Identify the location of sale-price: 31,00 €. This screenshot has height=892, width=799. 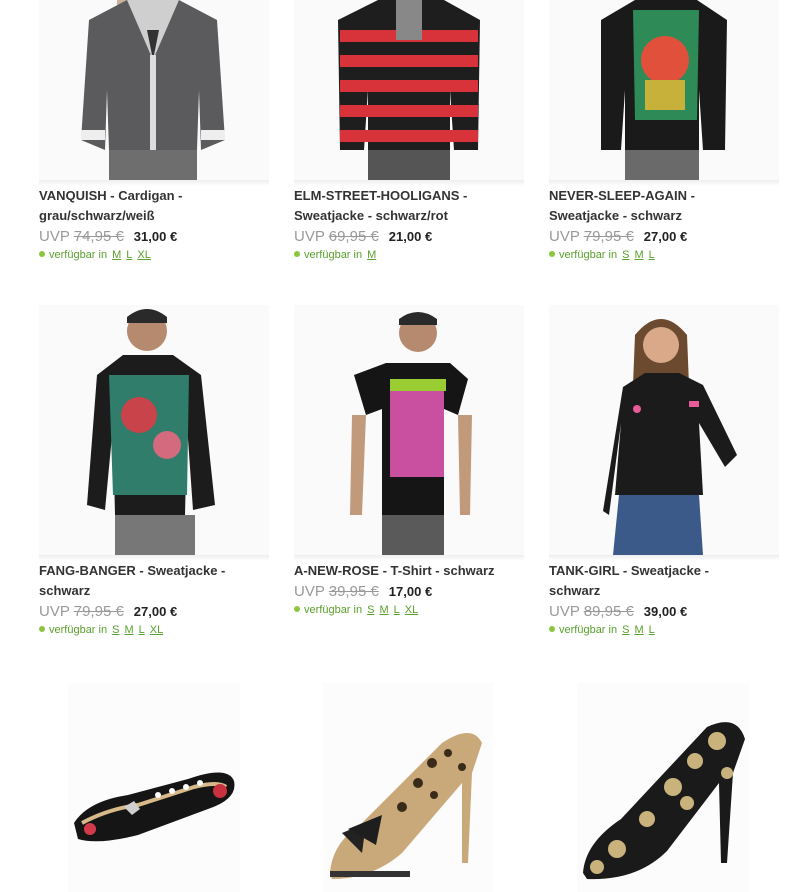
(155, 236).